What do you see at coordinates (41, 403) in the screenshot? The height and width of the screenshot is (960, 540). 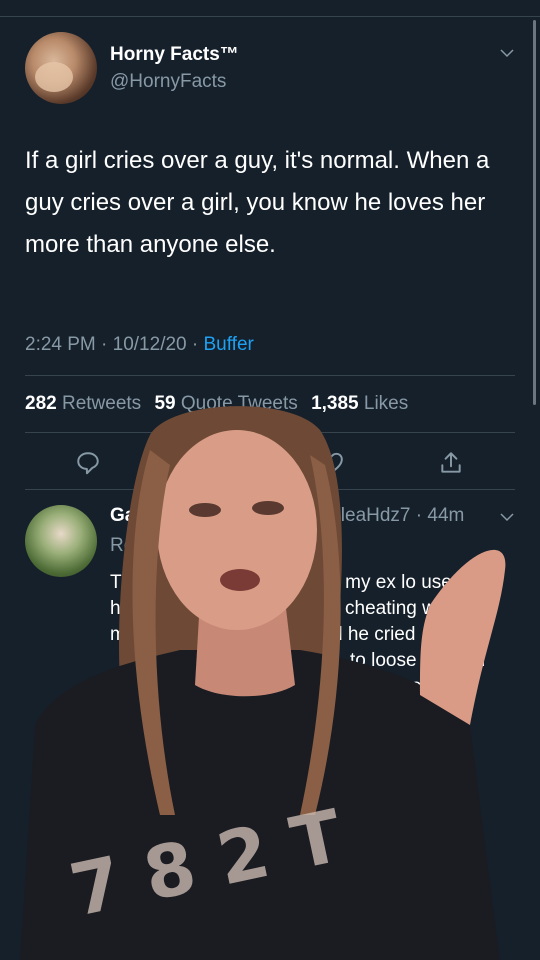 I see `retweets-count: 282` at bounding box center [41, 403].